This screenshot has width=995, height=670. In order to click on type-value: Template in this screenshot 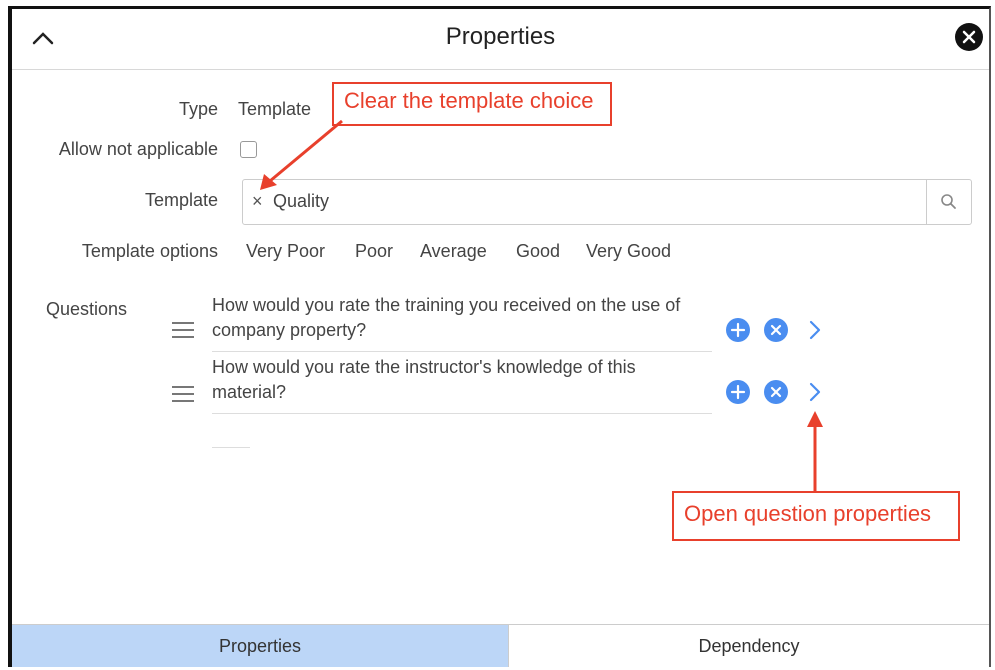, I will do `click(275, 109)`.